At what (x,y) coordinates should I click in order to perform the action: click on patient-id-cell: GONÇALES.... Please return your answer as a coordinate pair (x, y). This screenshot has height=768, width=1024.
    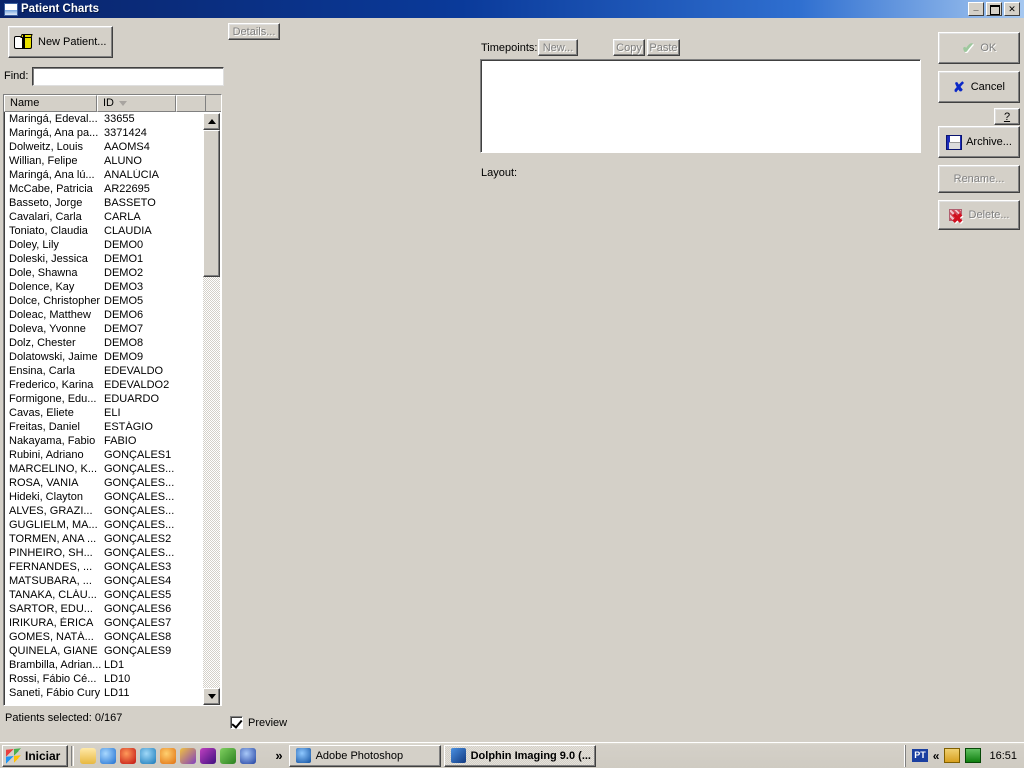
    Looking at the image, I should click on (139, 497).